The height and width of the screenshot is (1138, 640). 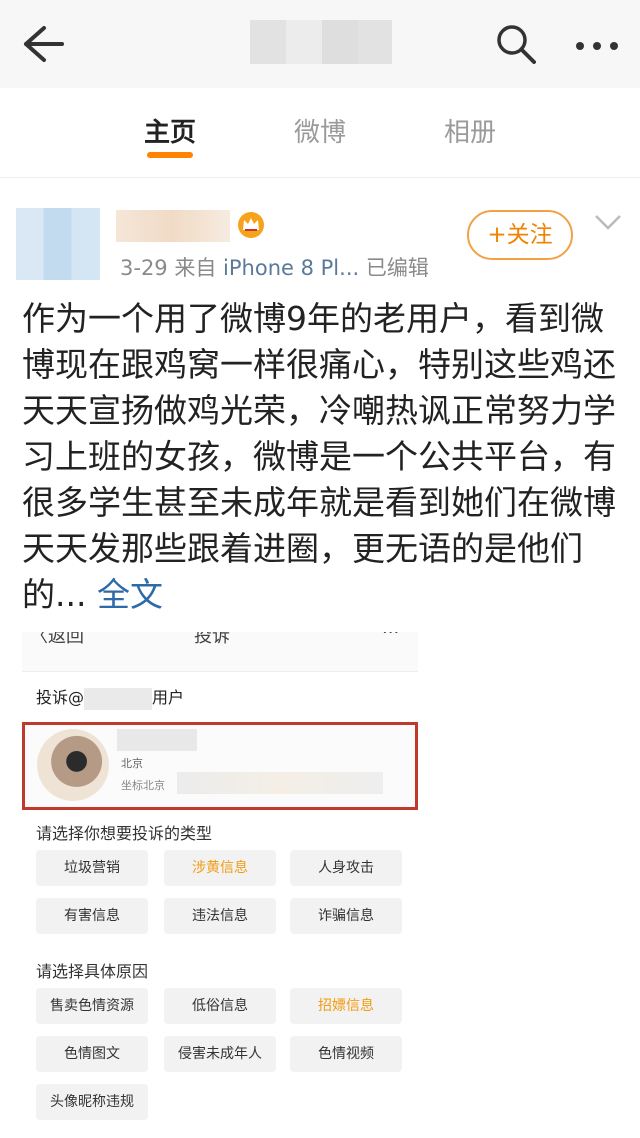 What do you see at coordinates (220, 766) in the screenshot?
I see `reported-user-card: 北京 坐标北京` at bounding box center [220, 766].